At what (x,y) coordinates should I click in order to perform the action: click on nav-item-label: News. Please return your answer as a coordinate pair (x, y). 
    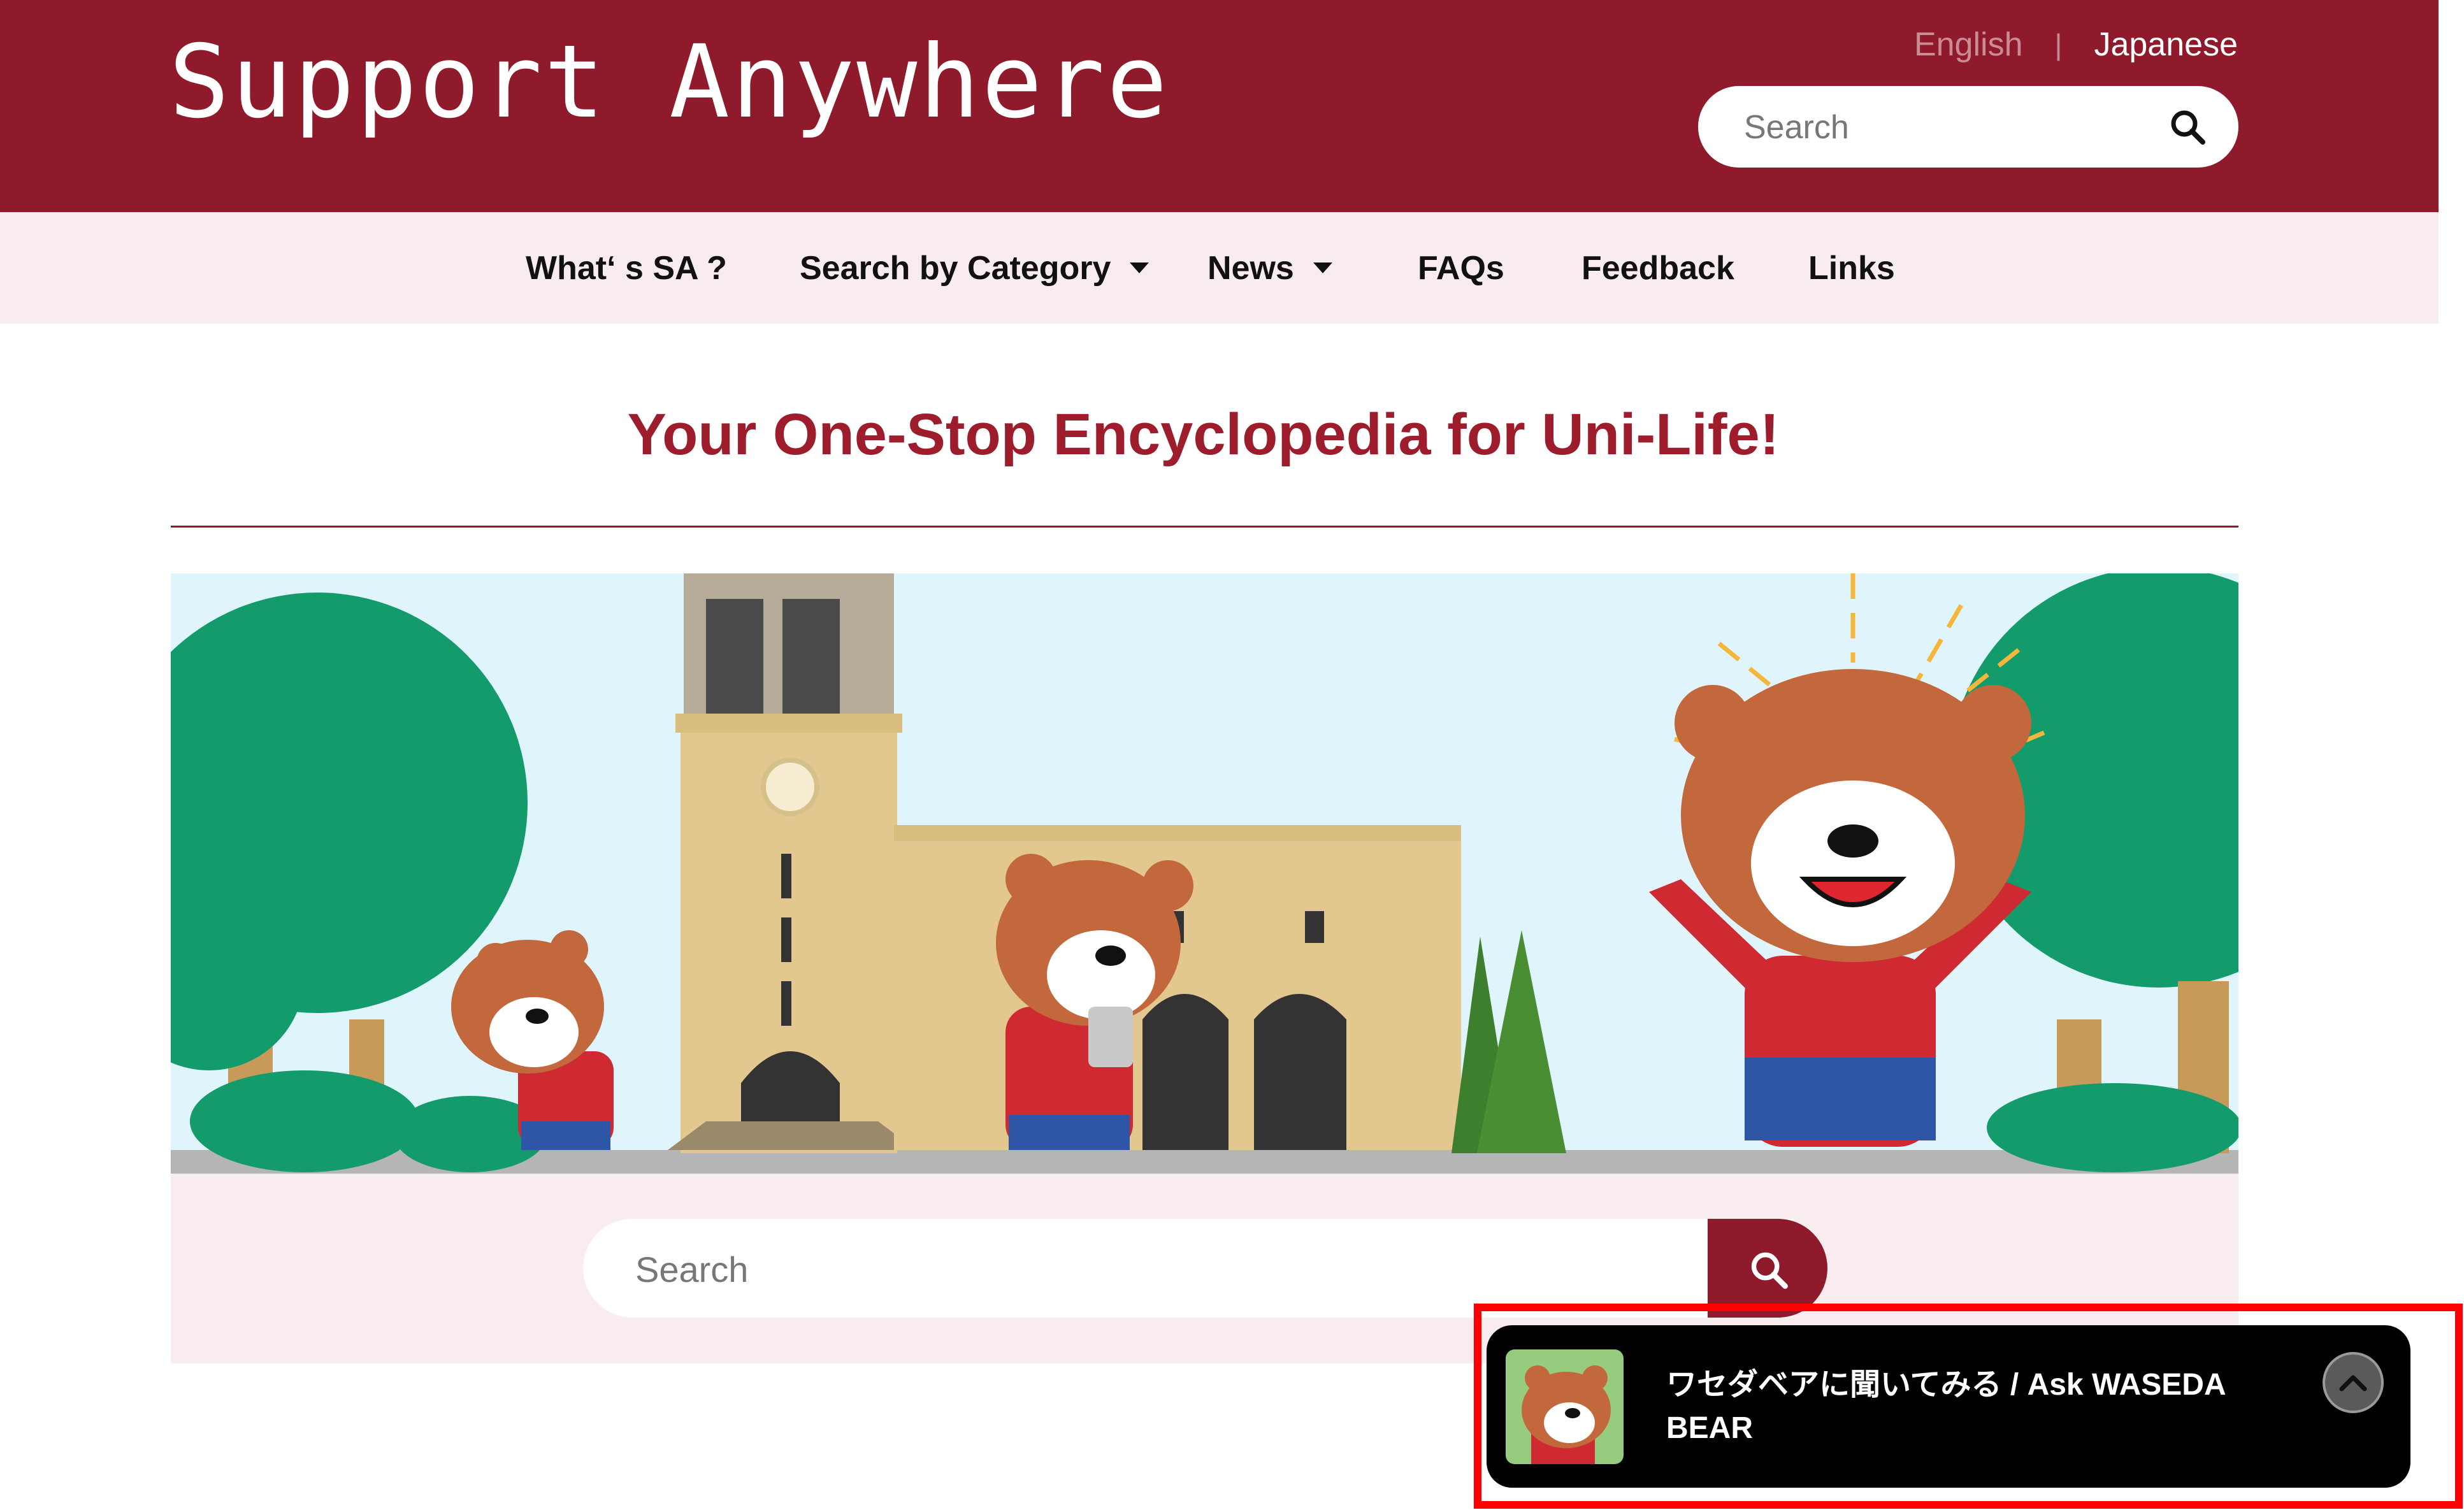
    Looking at the image, I should click on (1250, 268).